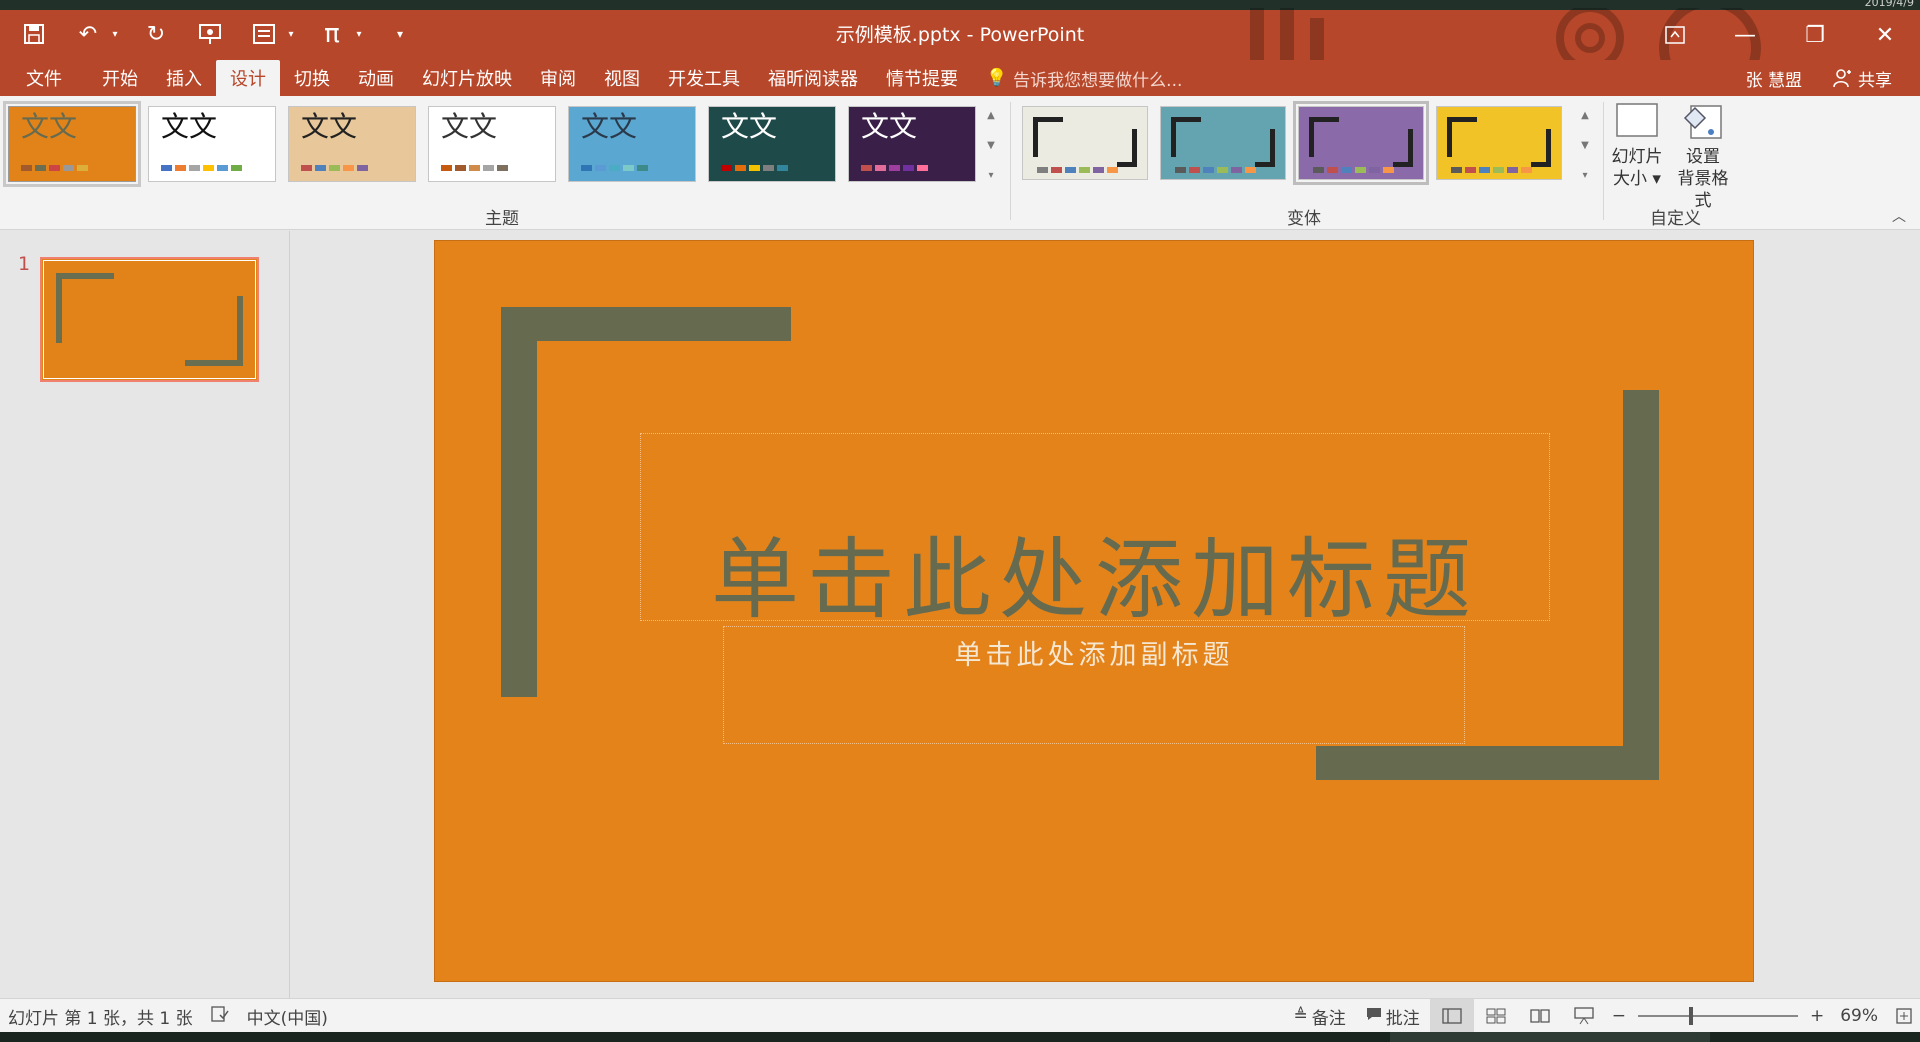  I want to click on taskbar-item, so click(1550, 1037).